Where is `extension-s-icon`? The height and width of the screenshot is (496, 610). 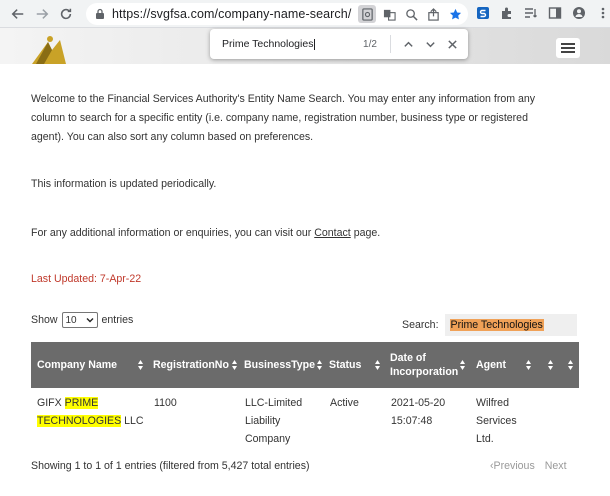
extension-s-icon is located at coordinates (483, 13).